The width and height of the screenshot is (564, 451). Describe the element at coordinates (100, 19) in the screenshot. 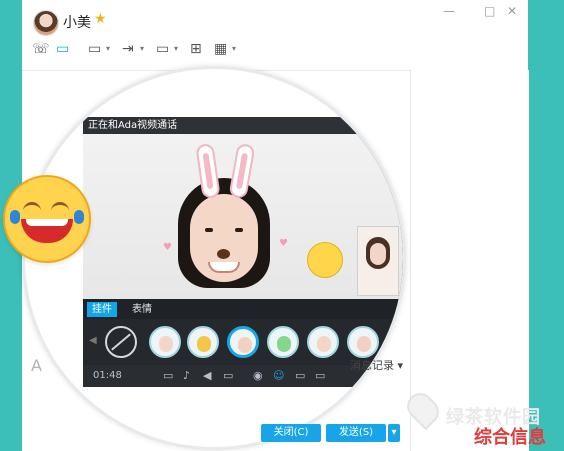

I see `star-icon: ★` at that location.